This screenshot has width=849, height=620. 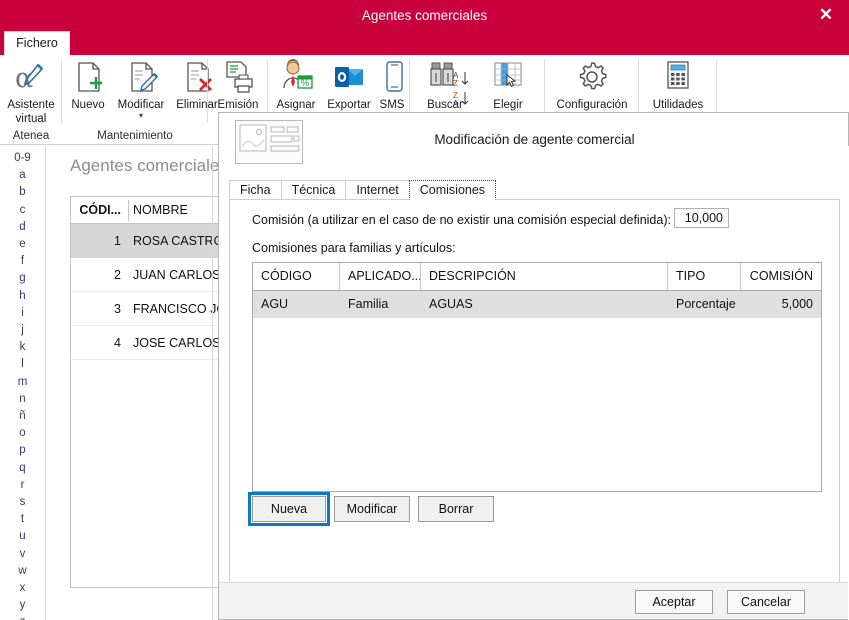 What do you see at coordinates (22, 158) in the screenshot?
I see `alpha-index-digits: 0-9` at bounding box center [22, 158].